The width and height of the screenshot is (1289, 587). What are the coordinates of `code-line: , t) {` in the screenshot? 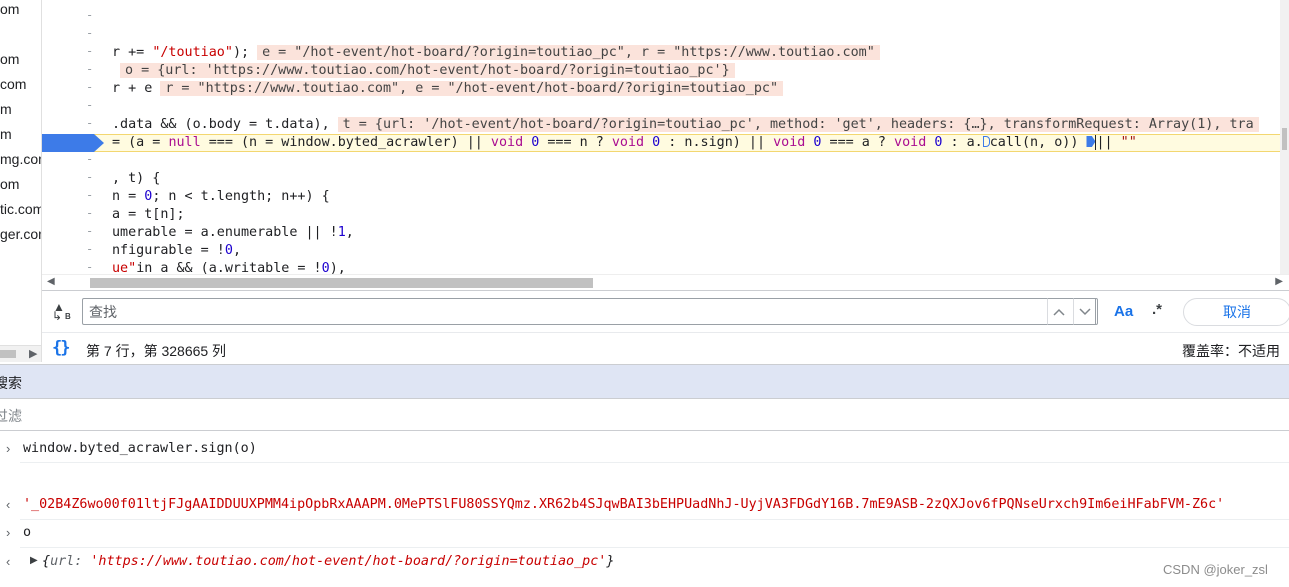 It's located at (136, 179).